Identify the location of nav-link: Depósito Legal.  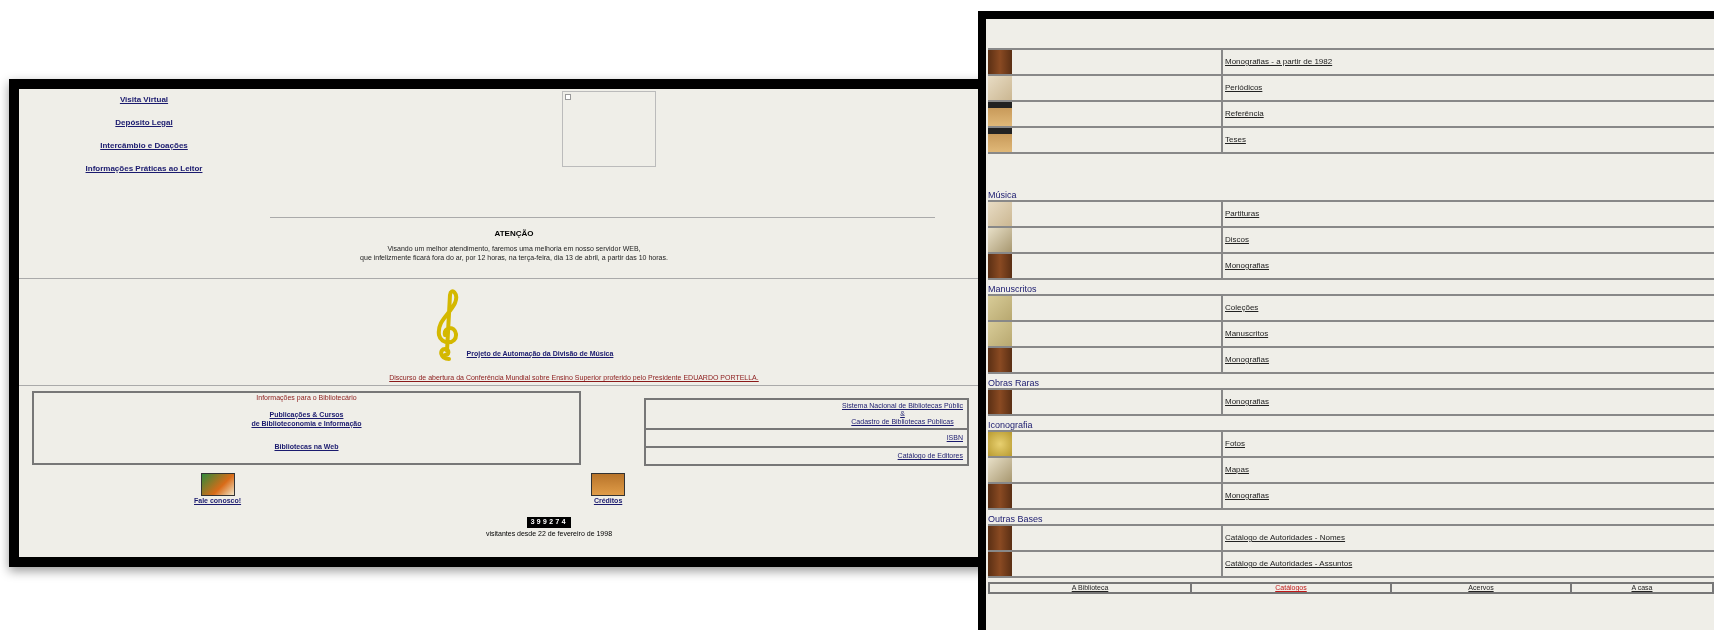
(144, 123).